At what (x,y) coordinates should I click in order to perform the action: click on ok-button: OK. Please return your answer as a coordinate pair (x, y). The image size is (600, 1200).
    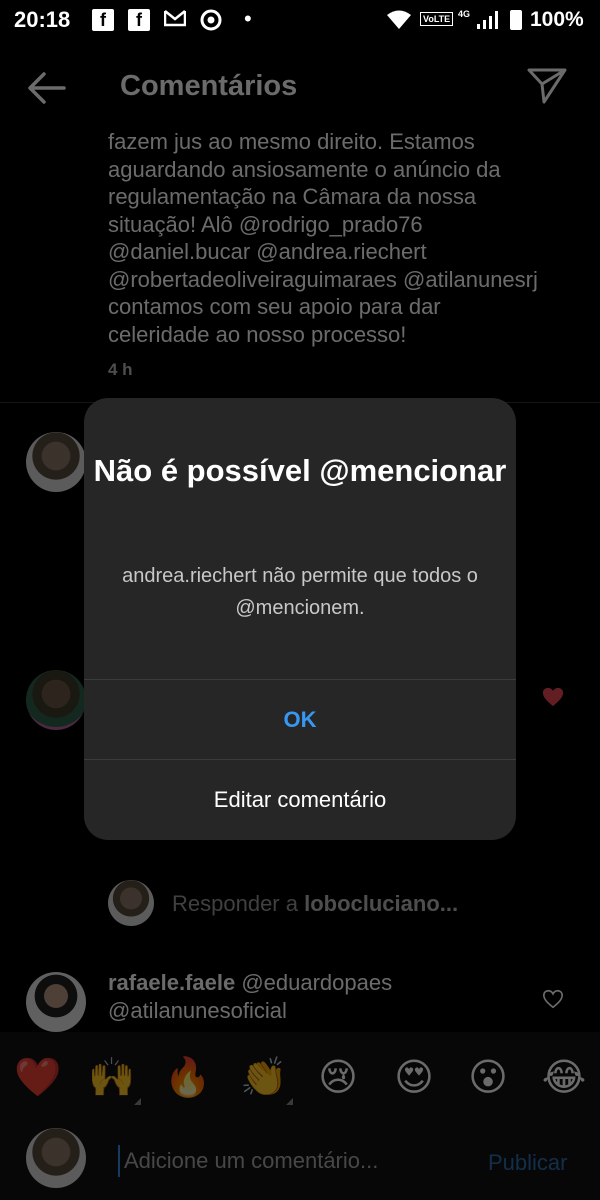
    Looking at the image, I should click on (300, 720).